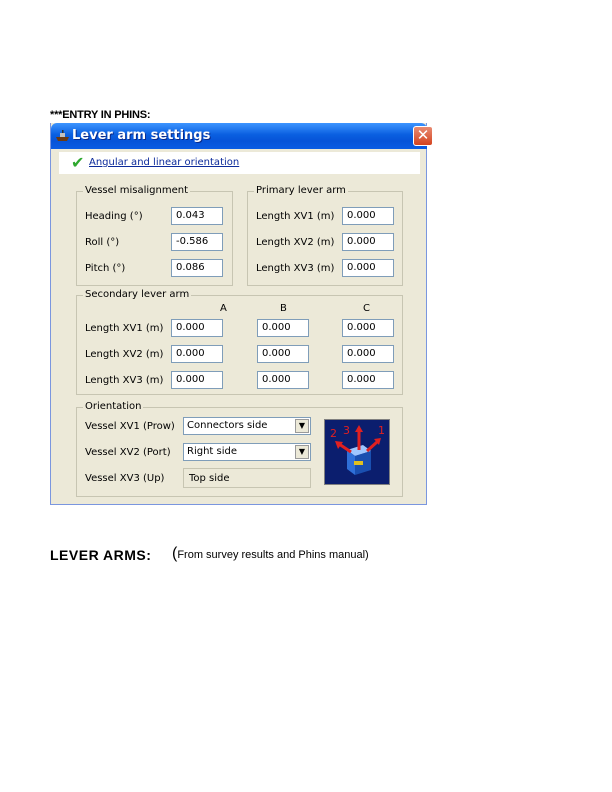 The width and height of the screenshot is (612, 792). I want to click on window-title: Lever arm settings, so click(141, 135).